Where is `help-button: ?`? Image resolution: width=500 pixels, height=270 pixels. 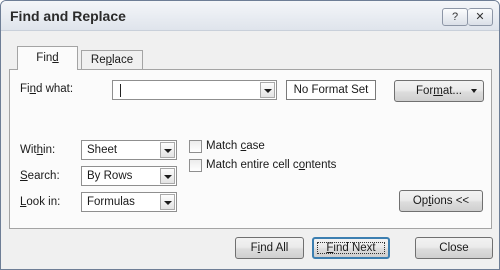 help-button: ? is located at coordinates (455, 17).